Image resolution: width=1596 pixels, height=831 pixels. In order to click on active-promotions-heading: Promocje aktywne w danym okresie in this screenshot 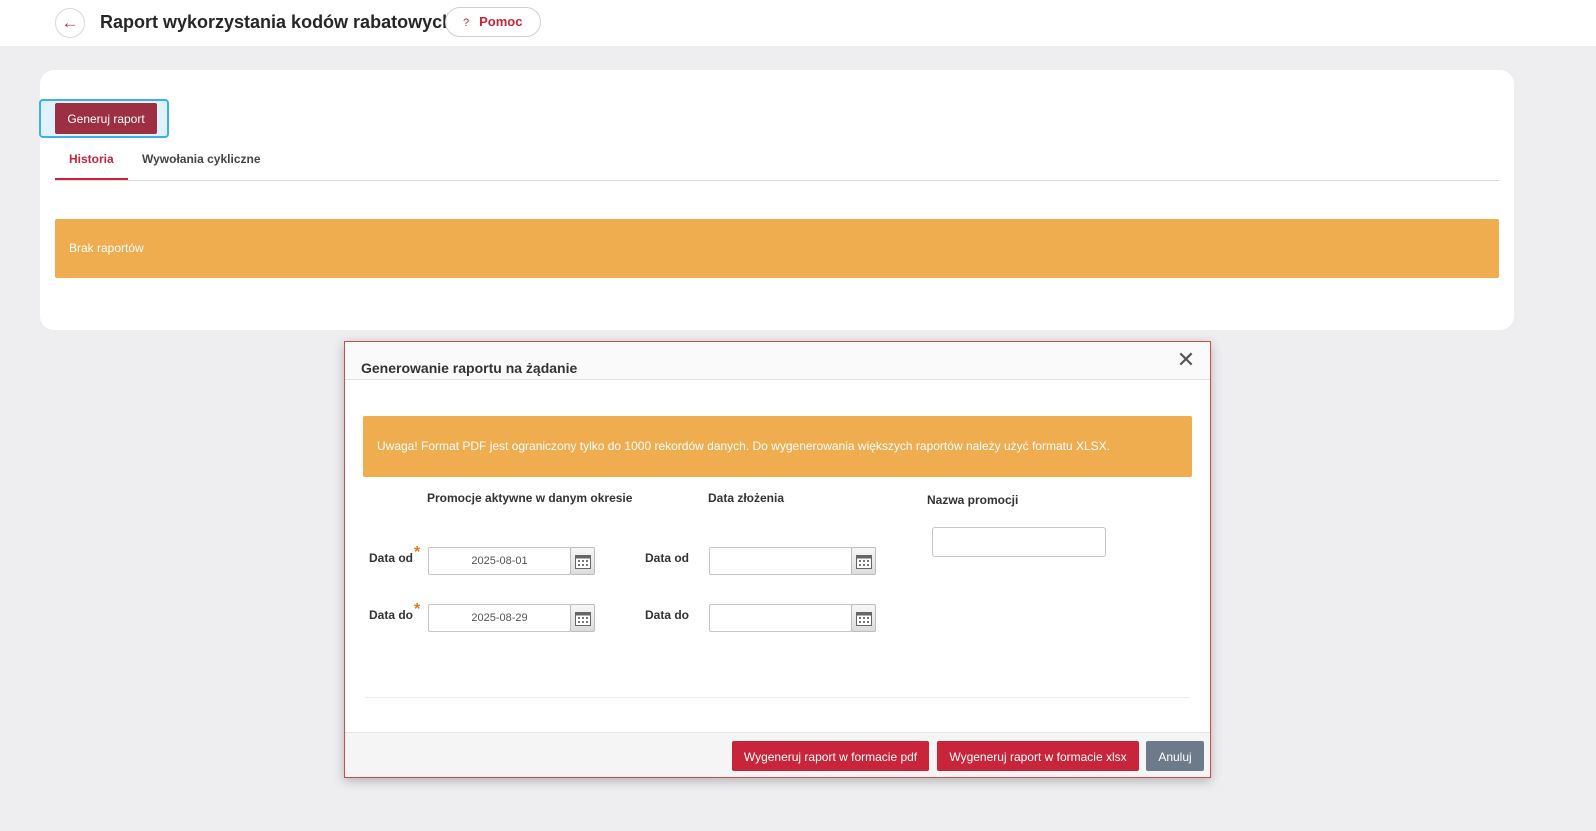, I will do `click(530, 498)`.